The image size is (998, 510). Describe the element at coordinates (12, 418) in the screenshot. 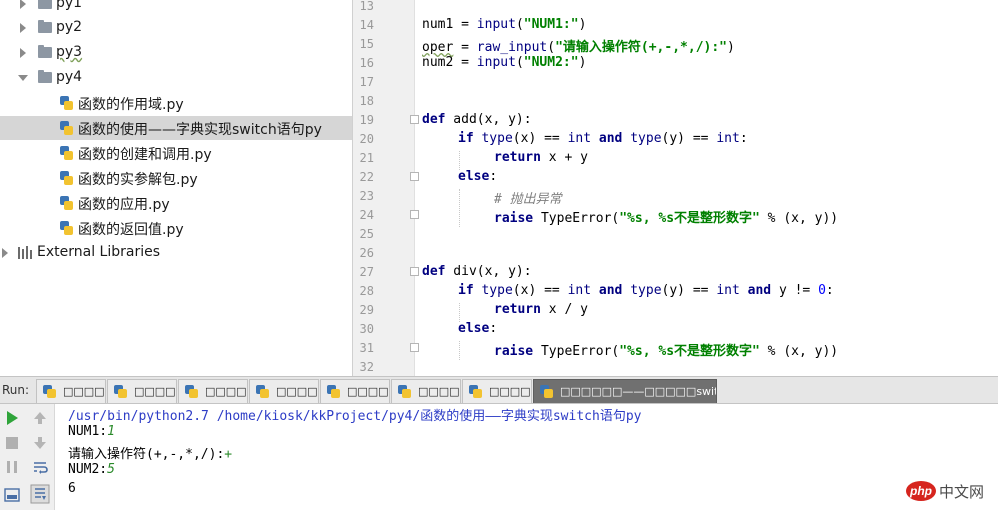

I see `rerun-icon` at that location.